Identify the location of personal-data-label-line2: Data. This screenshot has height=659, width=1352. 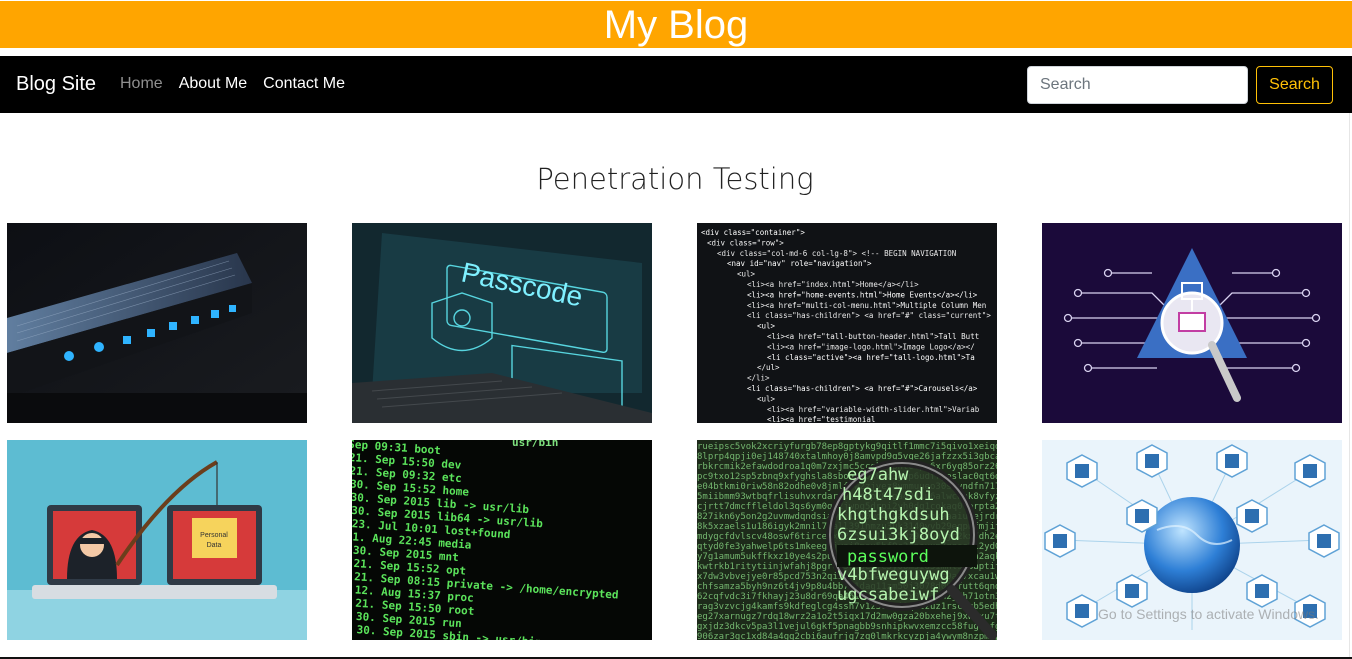
(214, 545).